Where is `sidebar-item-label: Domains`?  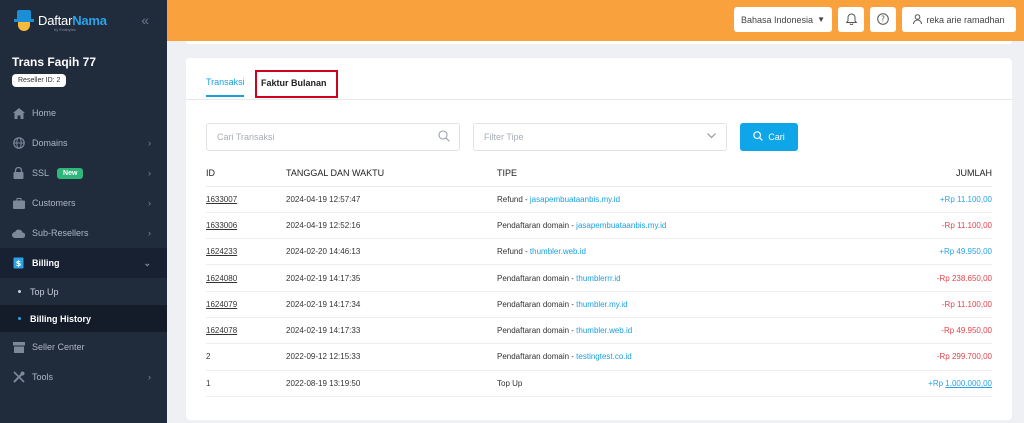 sidebar-item-label: Domains is located at coordinates (50, 143).